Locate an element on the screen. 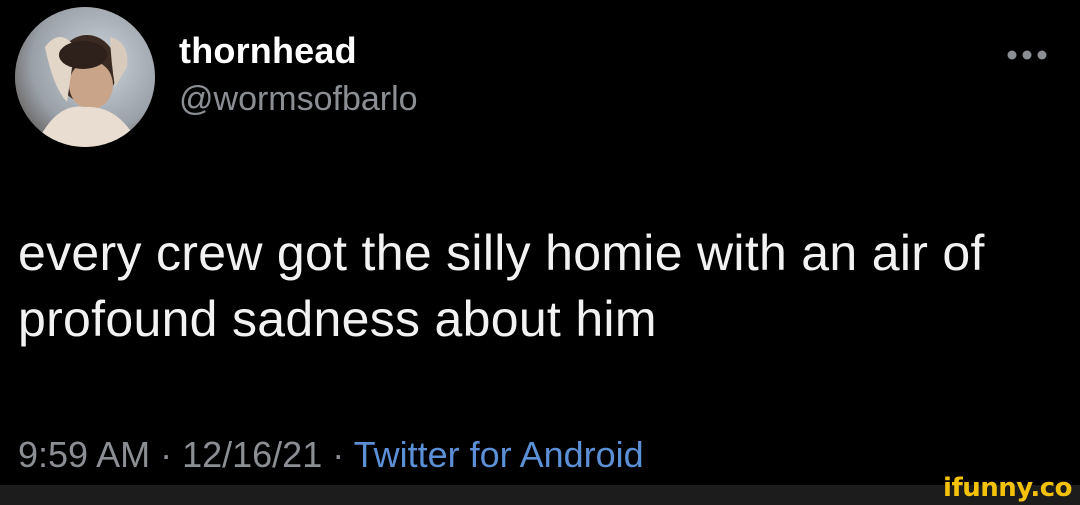 This screenshot has height=505, width=1080. tweet-date: 12/16/21 is located at coordinates (252, 454).